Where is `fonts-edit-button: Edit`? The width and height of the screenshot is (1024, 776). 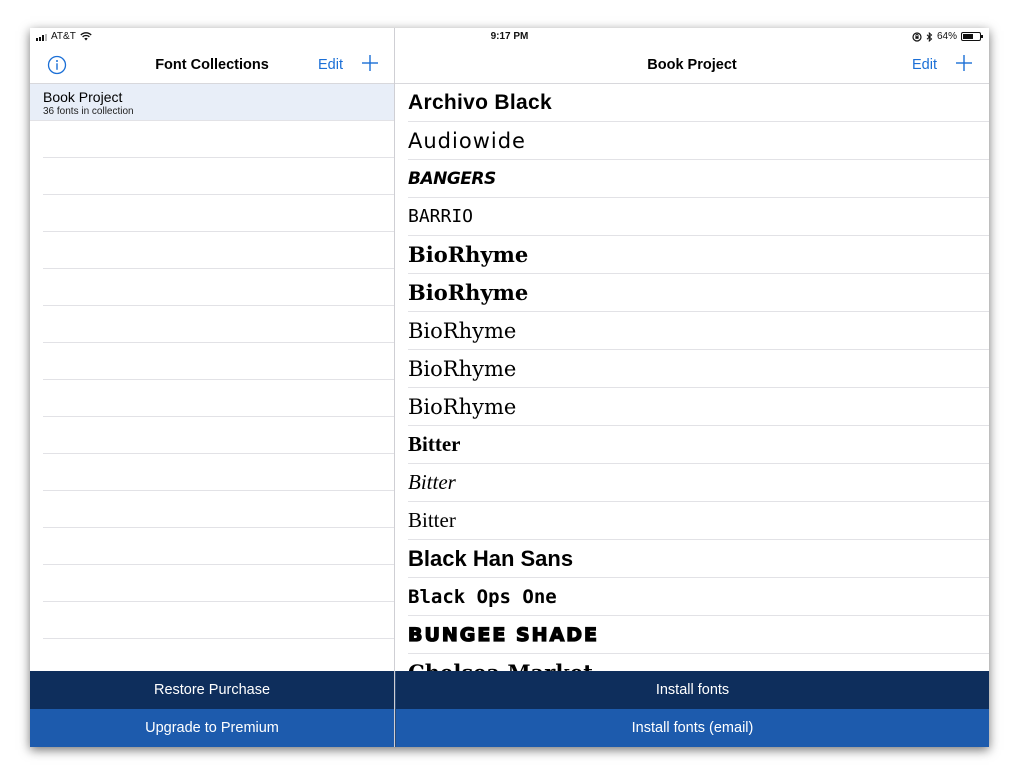
fonts-edit-button: Edit is located at coordinates (924, 65).